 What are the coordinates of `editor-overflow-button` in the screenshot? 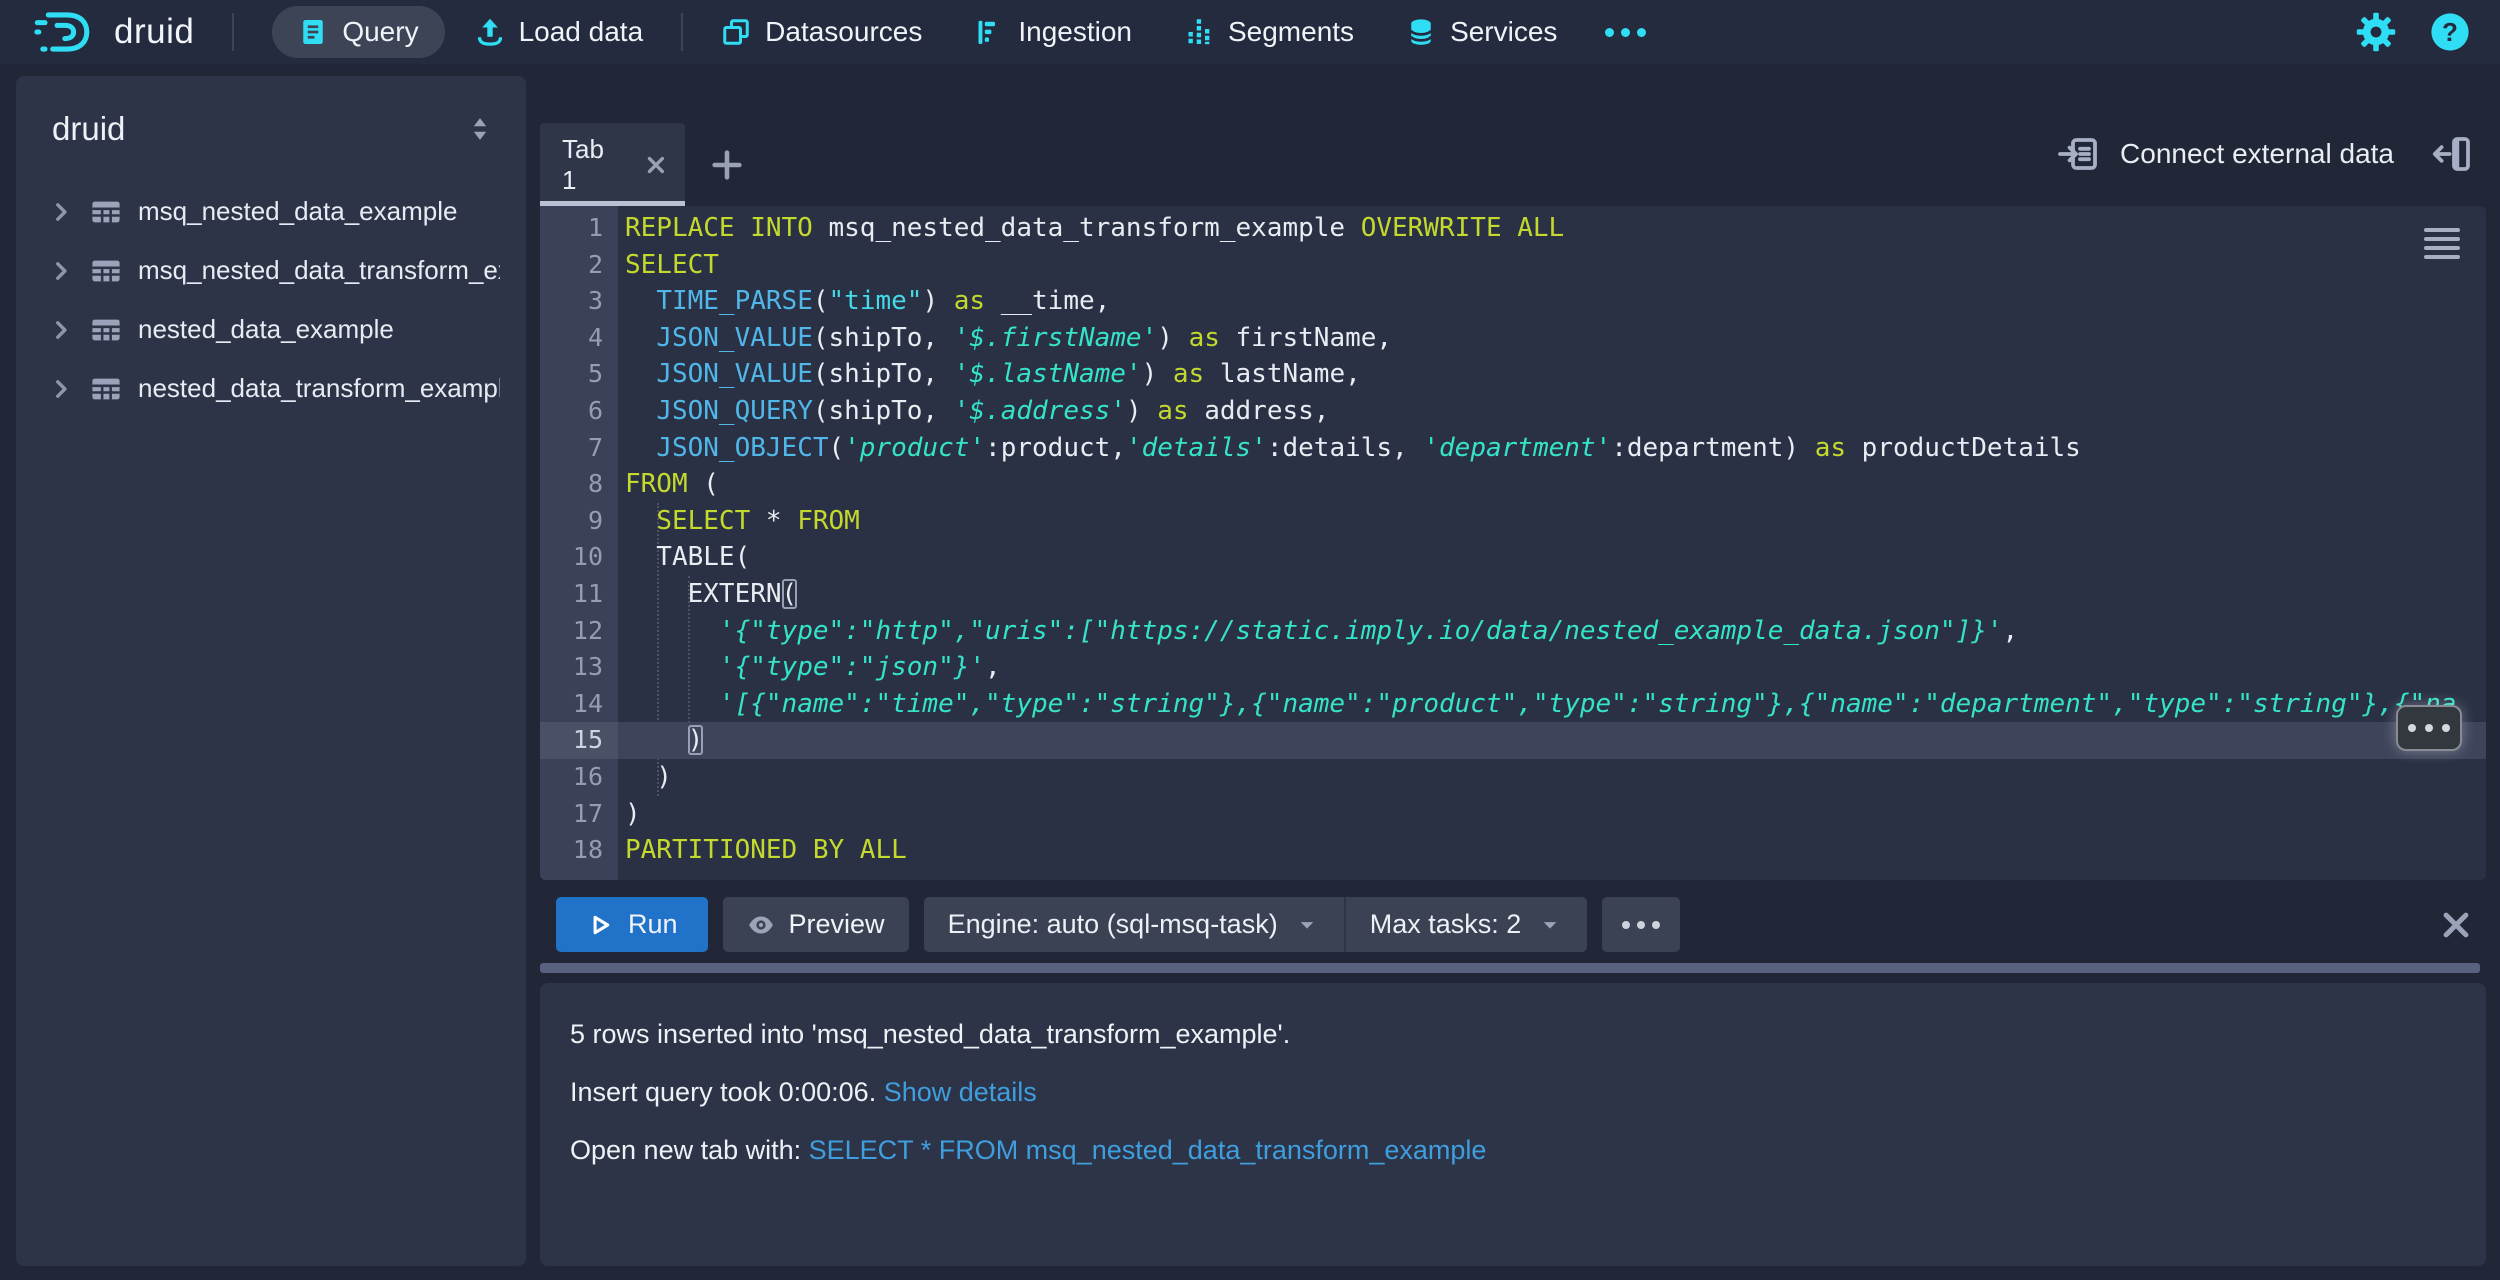 It's located at (2429, 728).